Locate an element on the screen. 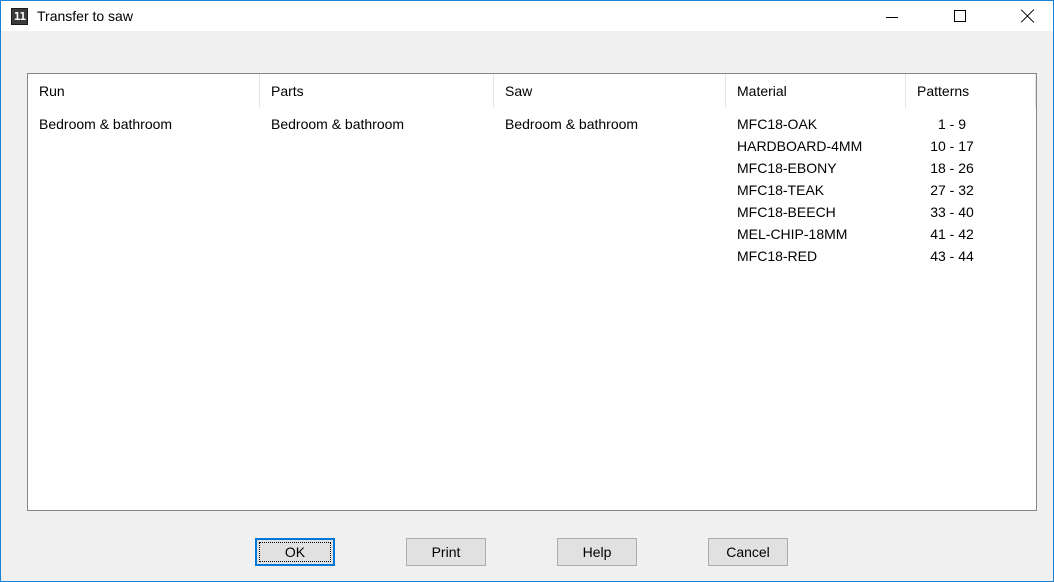  close-button is located at coordinates (1028, 16).